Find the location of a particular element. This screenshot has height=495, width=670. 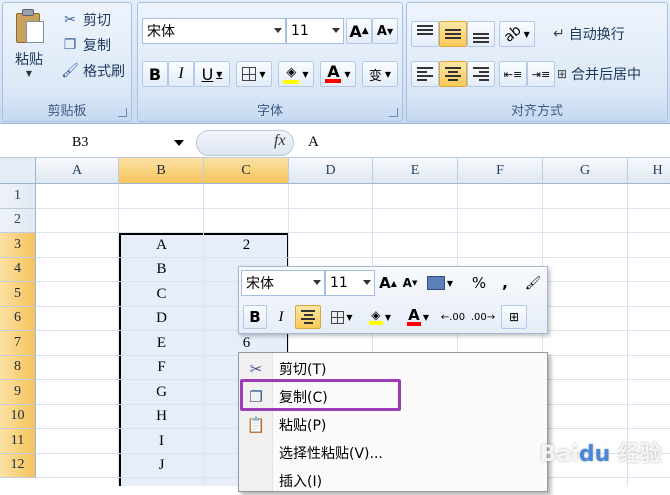

mini-merge-cells-button: ⊞ is located at coordinates (514, 317).